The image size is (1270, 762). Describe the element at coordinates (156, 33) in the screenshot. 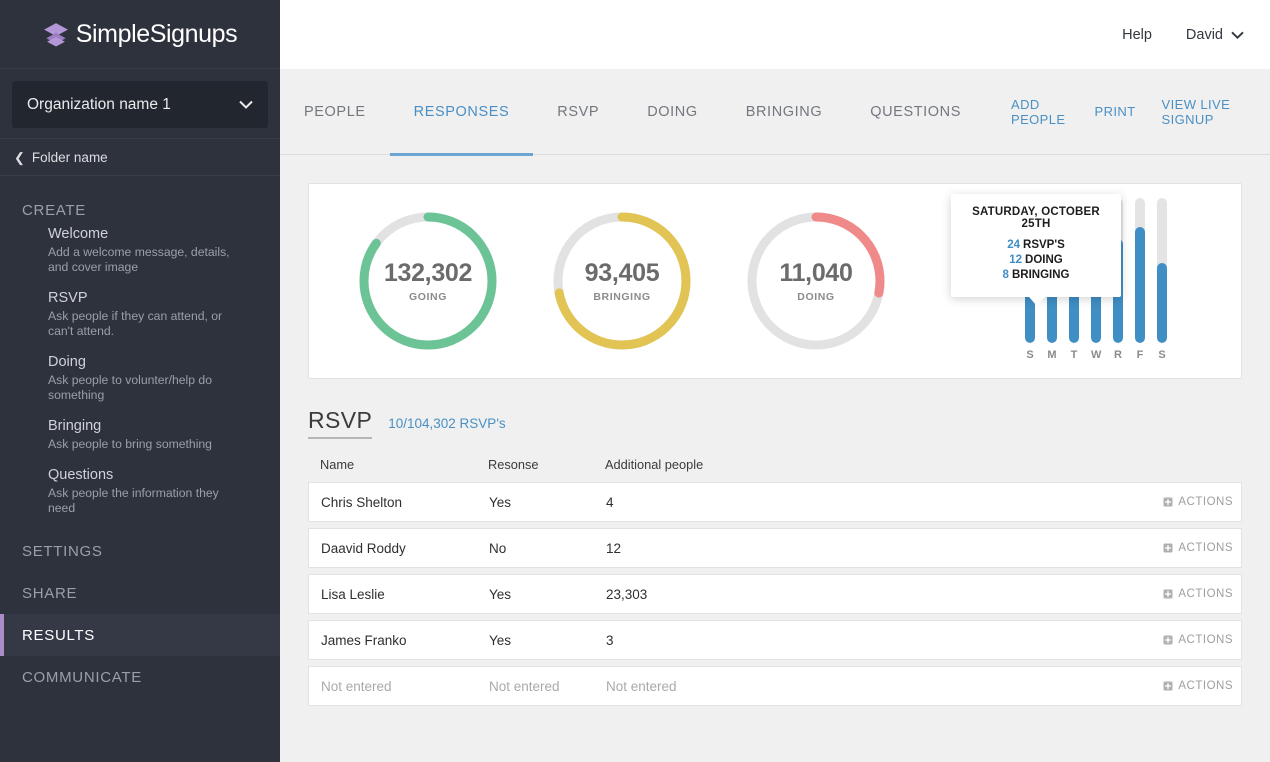

I see `brand-name: SimpleSignups` at that location.